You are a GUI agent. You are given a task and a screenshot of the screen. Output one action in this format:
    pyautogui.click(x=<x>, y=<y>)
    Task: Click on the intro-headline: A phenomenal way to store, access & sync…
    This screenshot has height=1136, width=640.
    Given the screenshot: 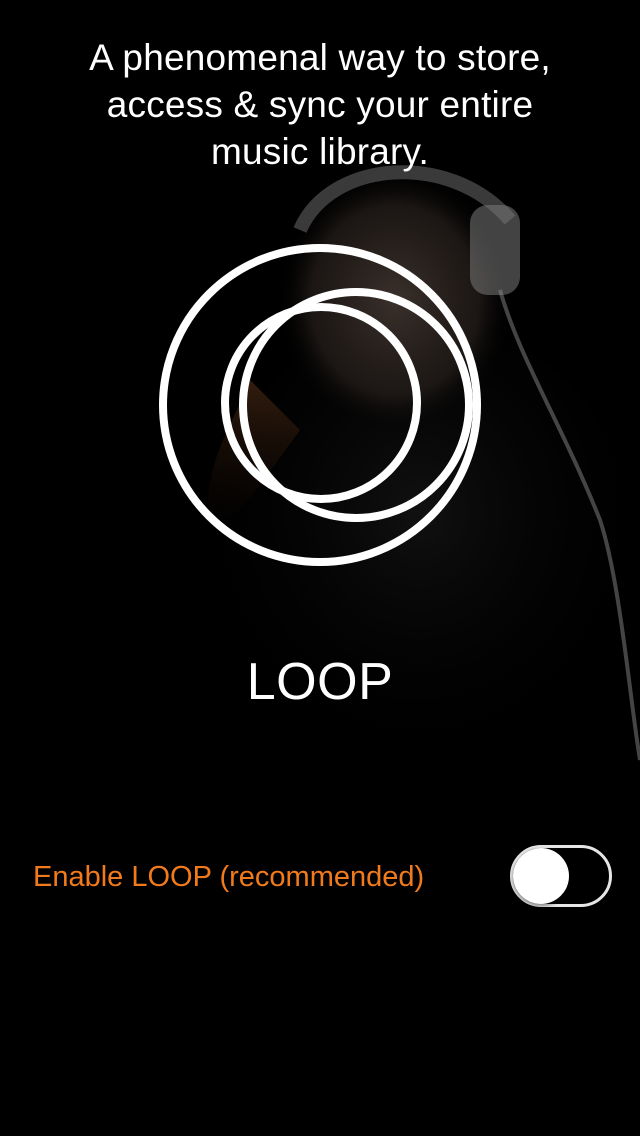 What is the action you would take?
    pyautogui.click(x=320, y=104)
    